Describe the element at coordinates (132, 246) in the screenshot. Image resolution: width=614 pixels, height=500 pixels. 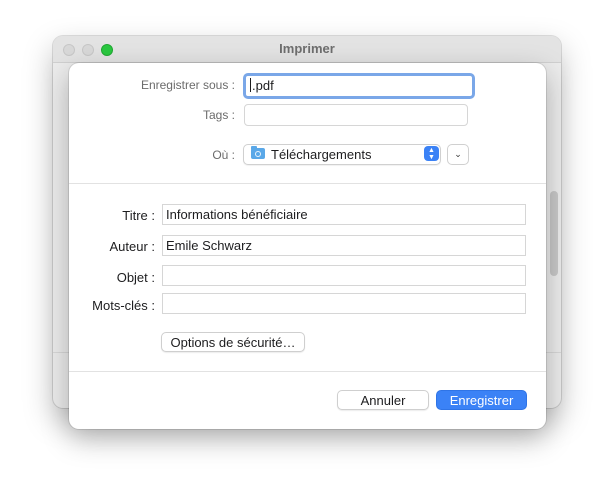
I see `author-label: Auteur :` at that location.